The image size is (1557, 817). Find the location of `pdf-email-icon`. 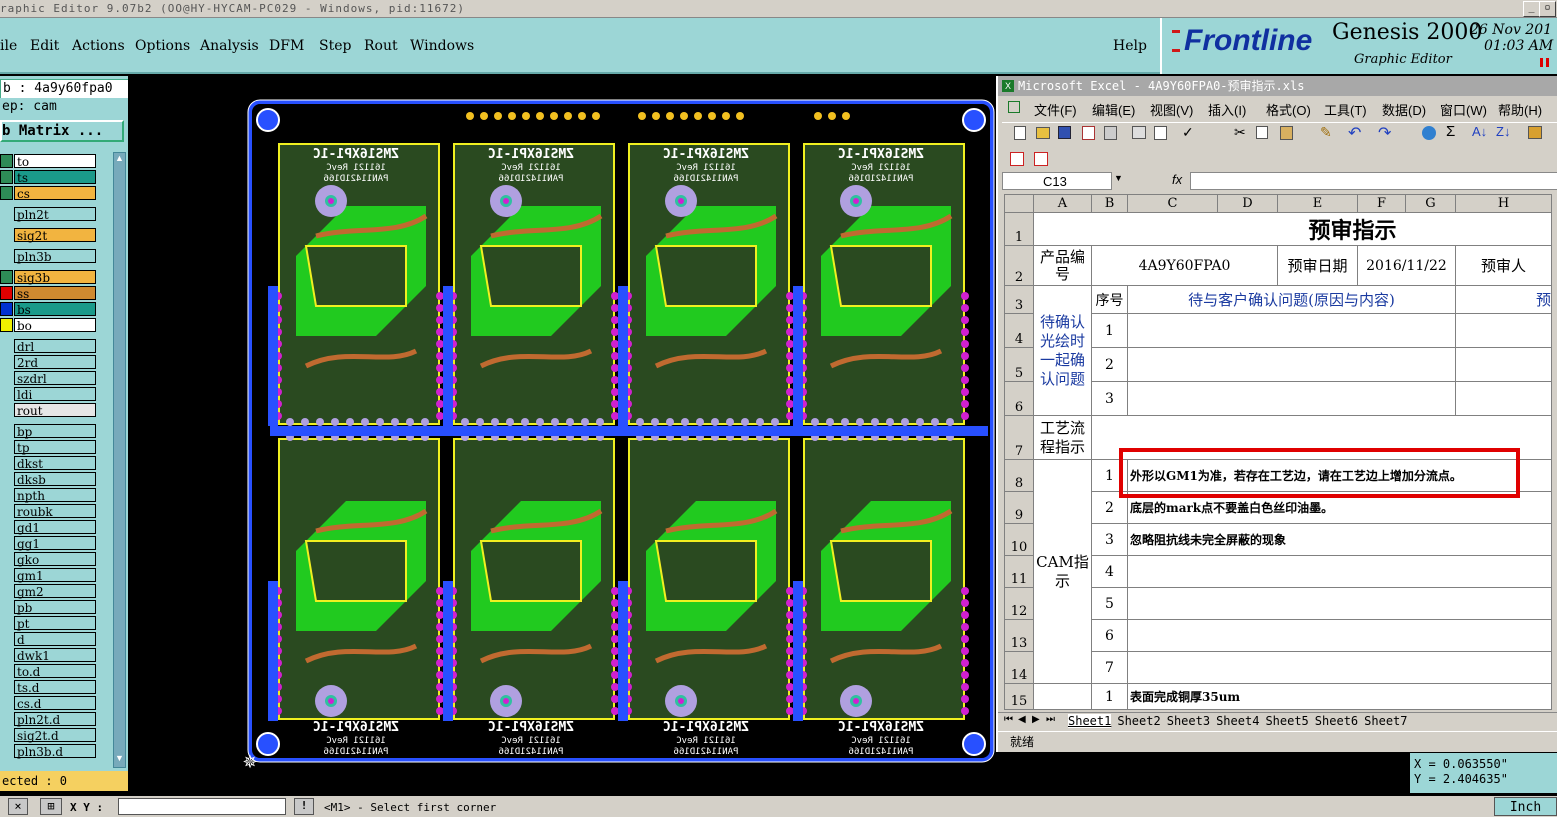

pdf-email-icon is located at coordinates (1041, 159).